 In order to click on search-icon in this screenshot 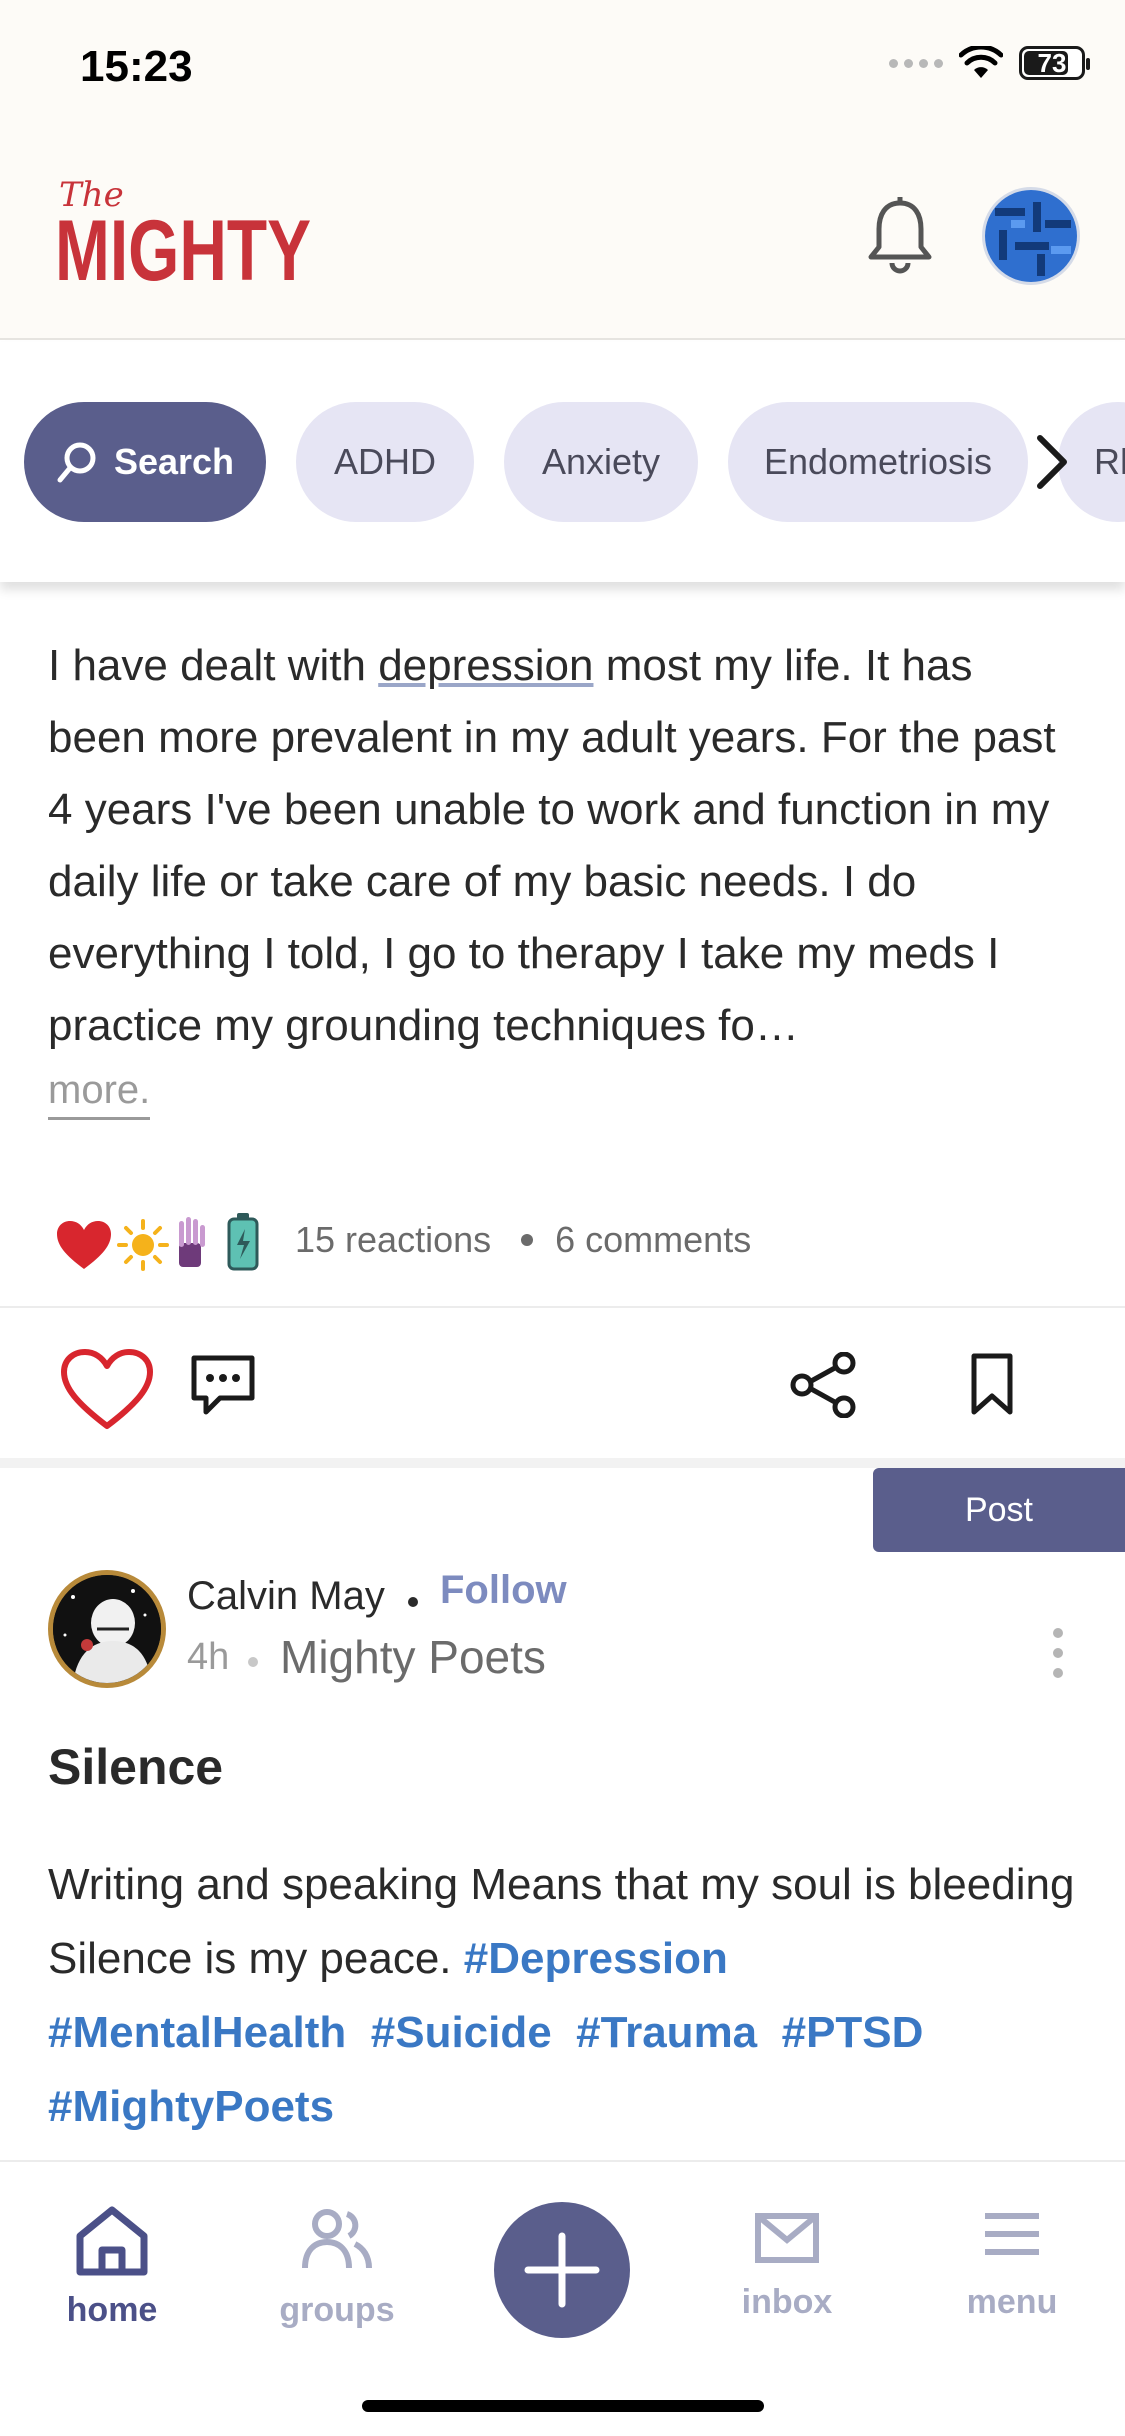, I will do `click(76, 462)`.